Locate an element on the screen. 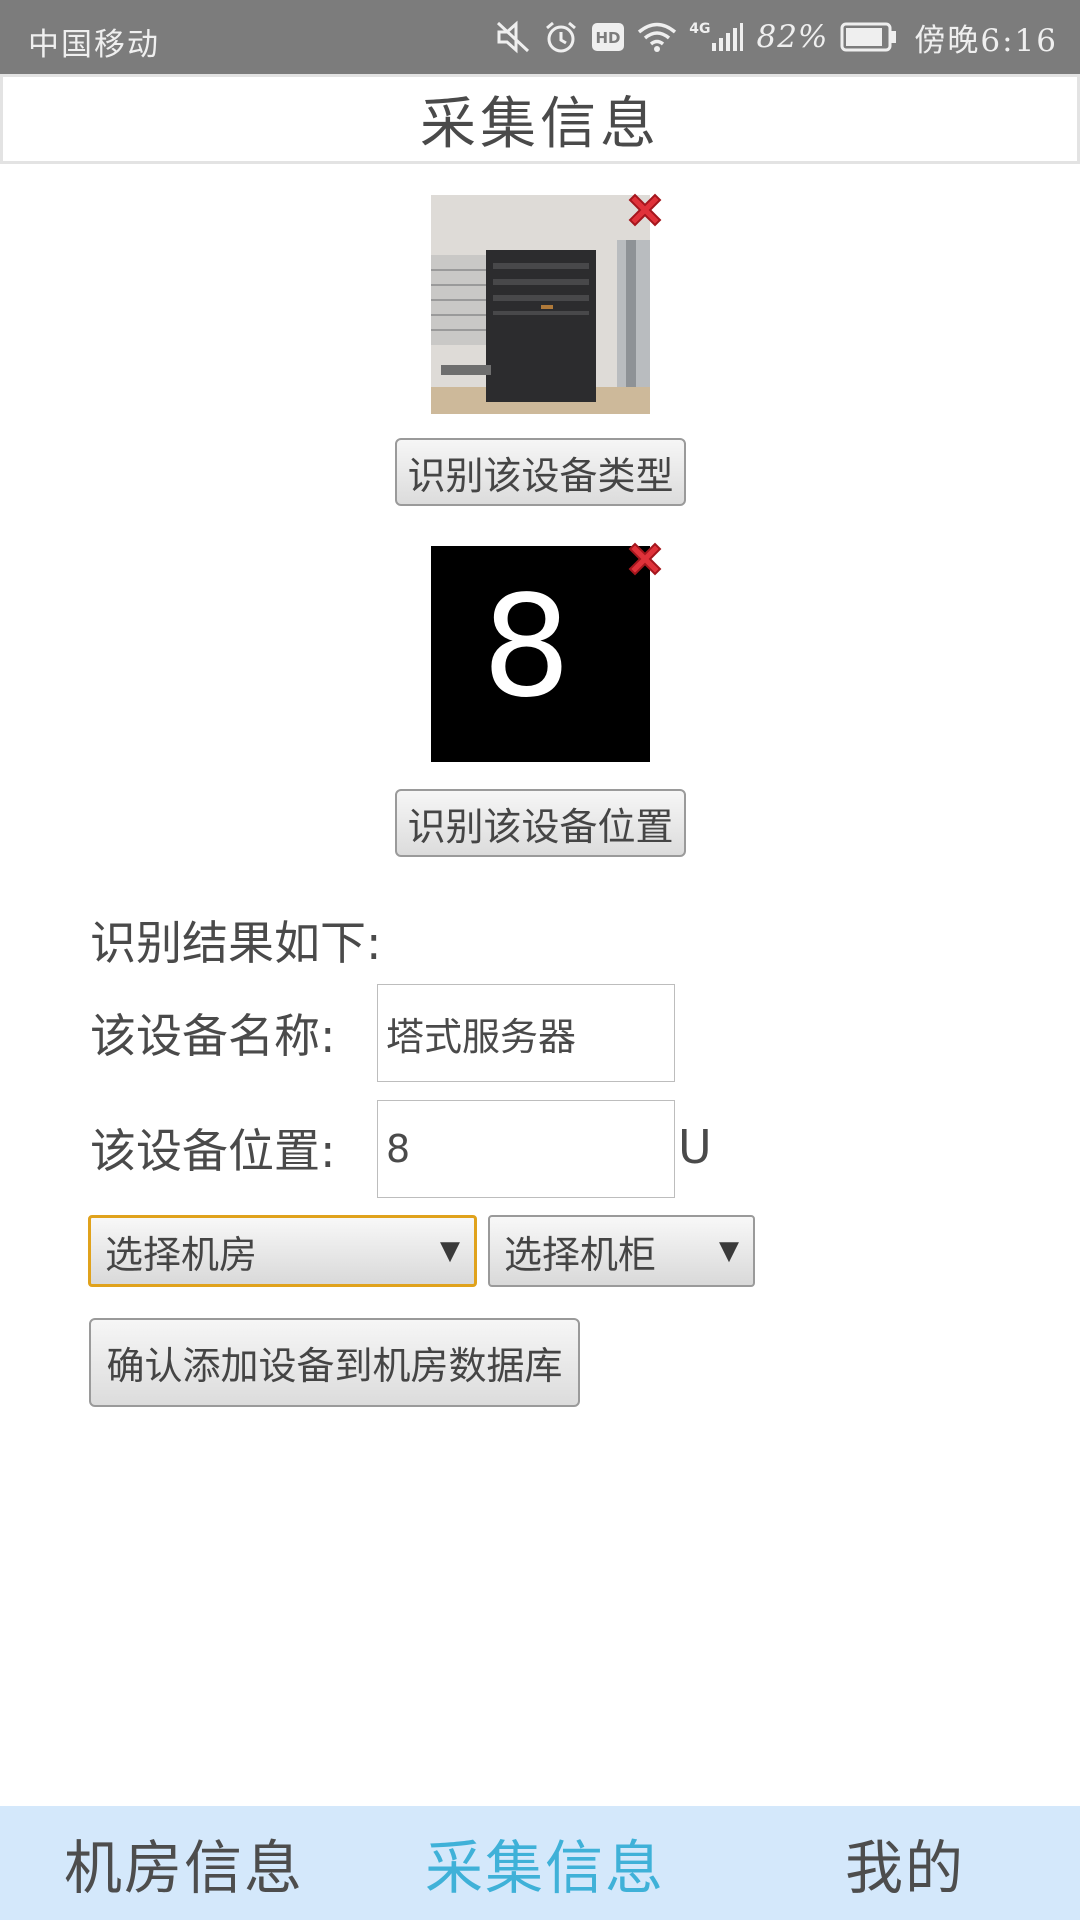  alarm-icon is located at coordinates (561, 37).